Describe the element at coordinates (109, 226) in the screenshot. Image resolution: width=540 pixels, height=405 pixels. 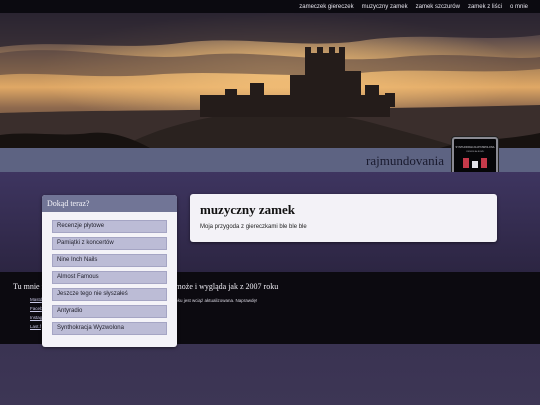
I see `widget-link-recenzje-plytowe: Recenzje płytowe` at that location.